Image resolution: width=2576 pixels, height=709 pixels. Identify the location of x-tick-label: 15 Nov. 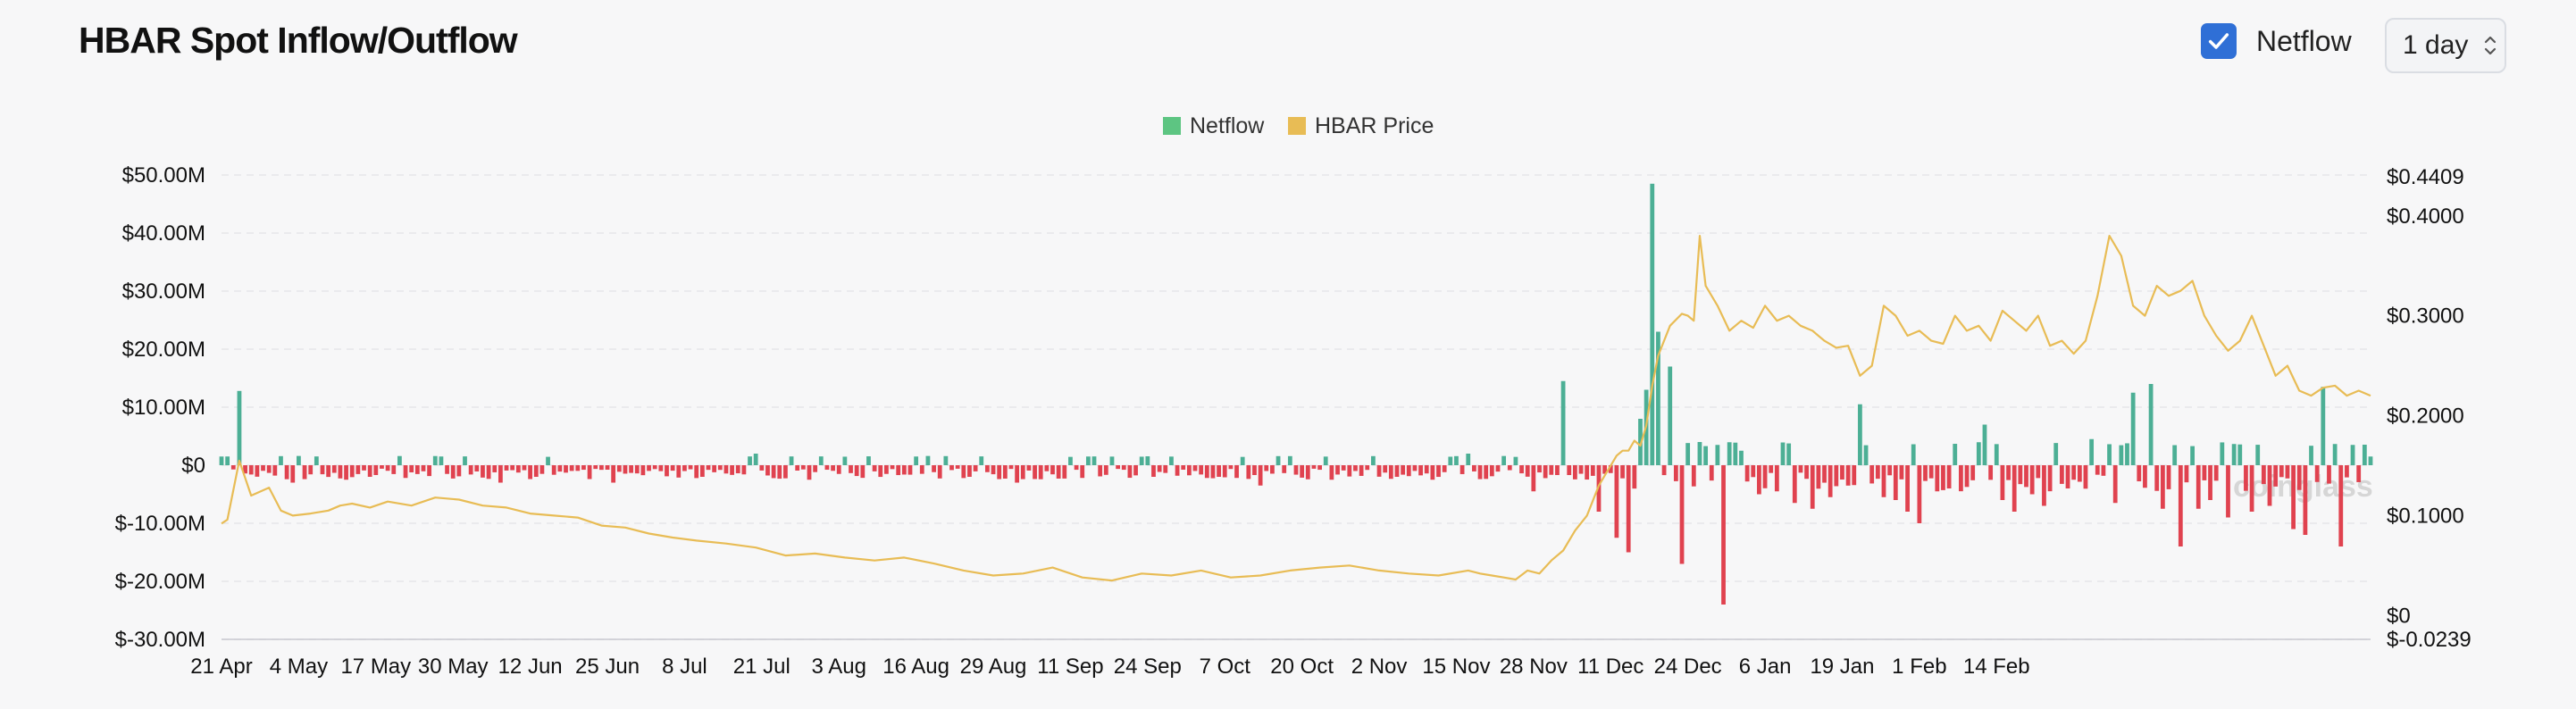
(1456, 667).